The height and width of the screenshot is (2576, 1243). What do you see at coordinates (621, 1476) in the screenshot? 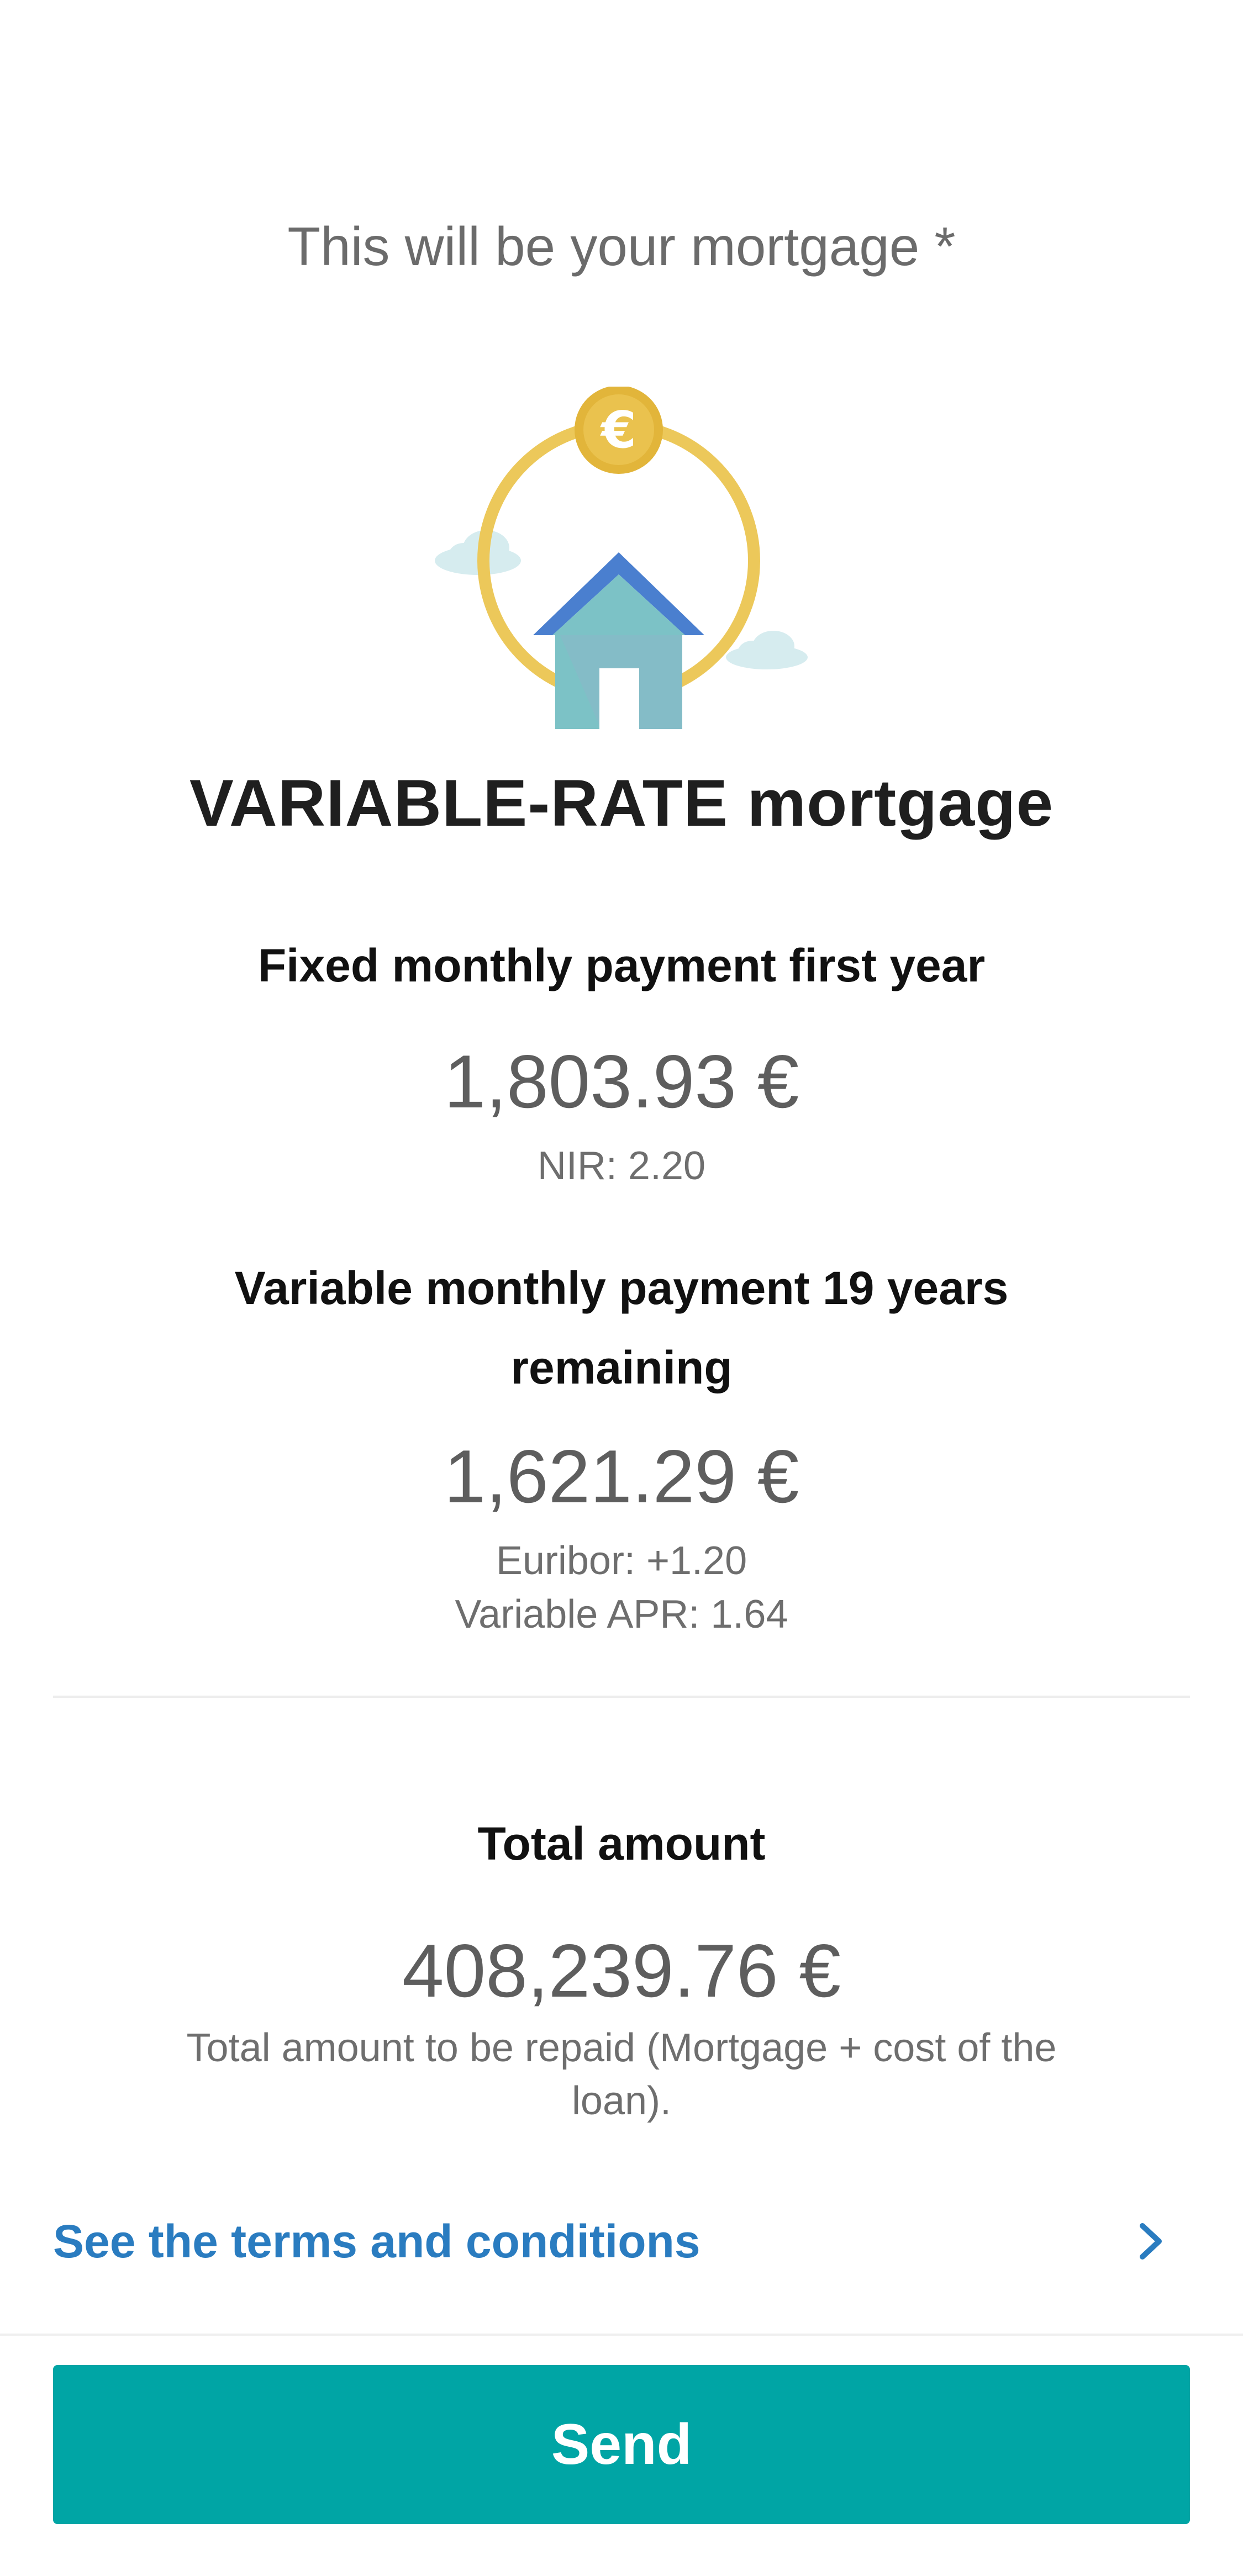
I see `variable-payment-amount: 1,621.29 €` at bounding box center [621, 1476].